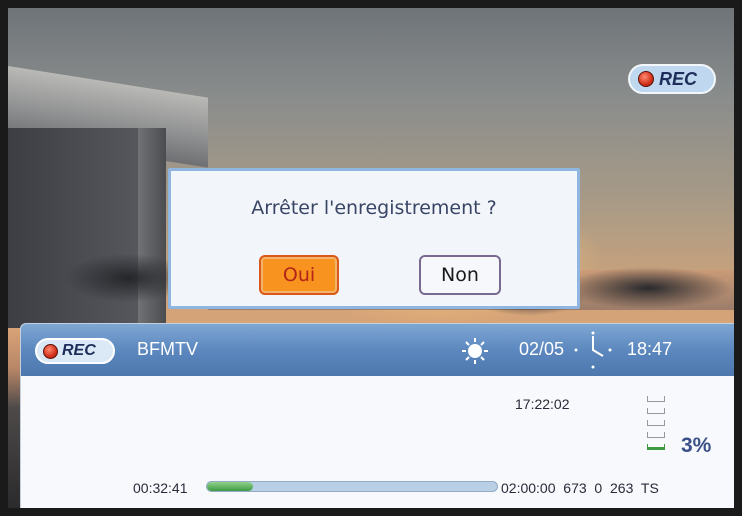 The image size is (742, 516). What do you see at coordinates (377, 350) in the screenshot?
I see `info-bar-header: REC BFMTV 02/05 18:47` at bounding box center [377, 350].